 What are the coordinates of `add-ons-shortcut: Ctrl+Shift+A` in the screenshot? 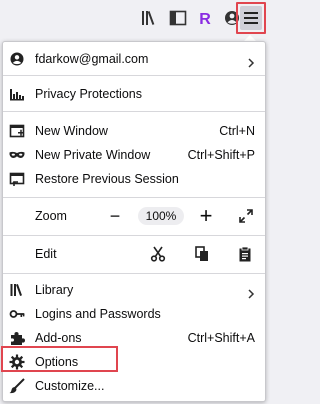 It's located at (221, 338).